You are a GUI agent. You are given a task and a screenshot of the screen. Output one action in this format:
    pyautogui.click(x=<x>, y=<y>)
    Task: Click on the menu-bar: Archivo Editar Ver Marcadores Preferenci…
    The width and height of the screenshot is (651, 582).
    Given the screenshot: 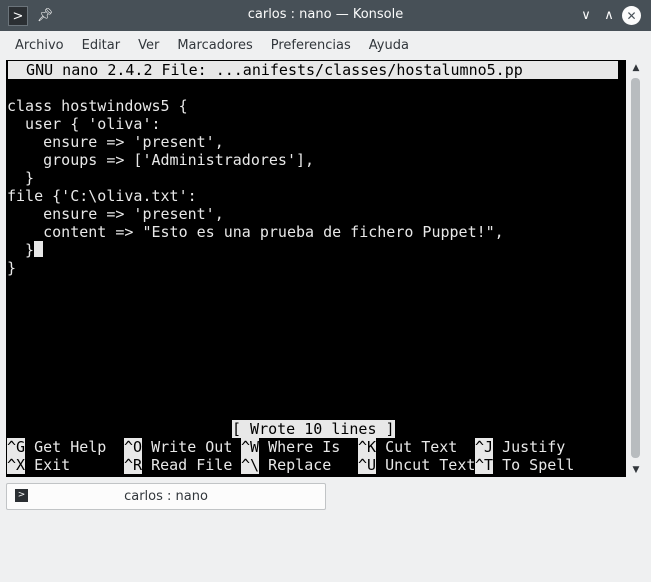 What is the action you would take?
    pyautogui.click(x=325, y=45)
    